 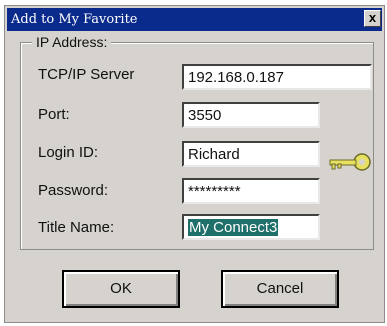 I want to click on cancel-button: Cancel, so click(x=280, y=289).